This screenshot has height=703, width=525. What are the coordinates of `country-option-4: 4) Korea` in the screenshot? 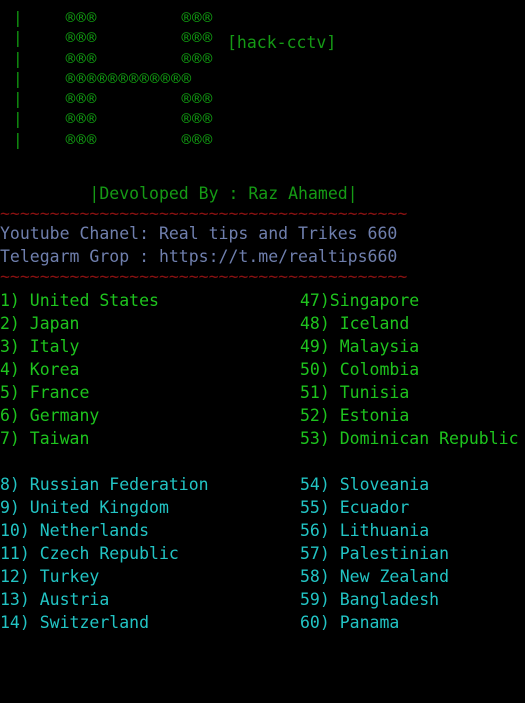 It's located at (39, 369).